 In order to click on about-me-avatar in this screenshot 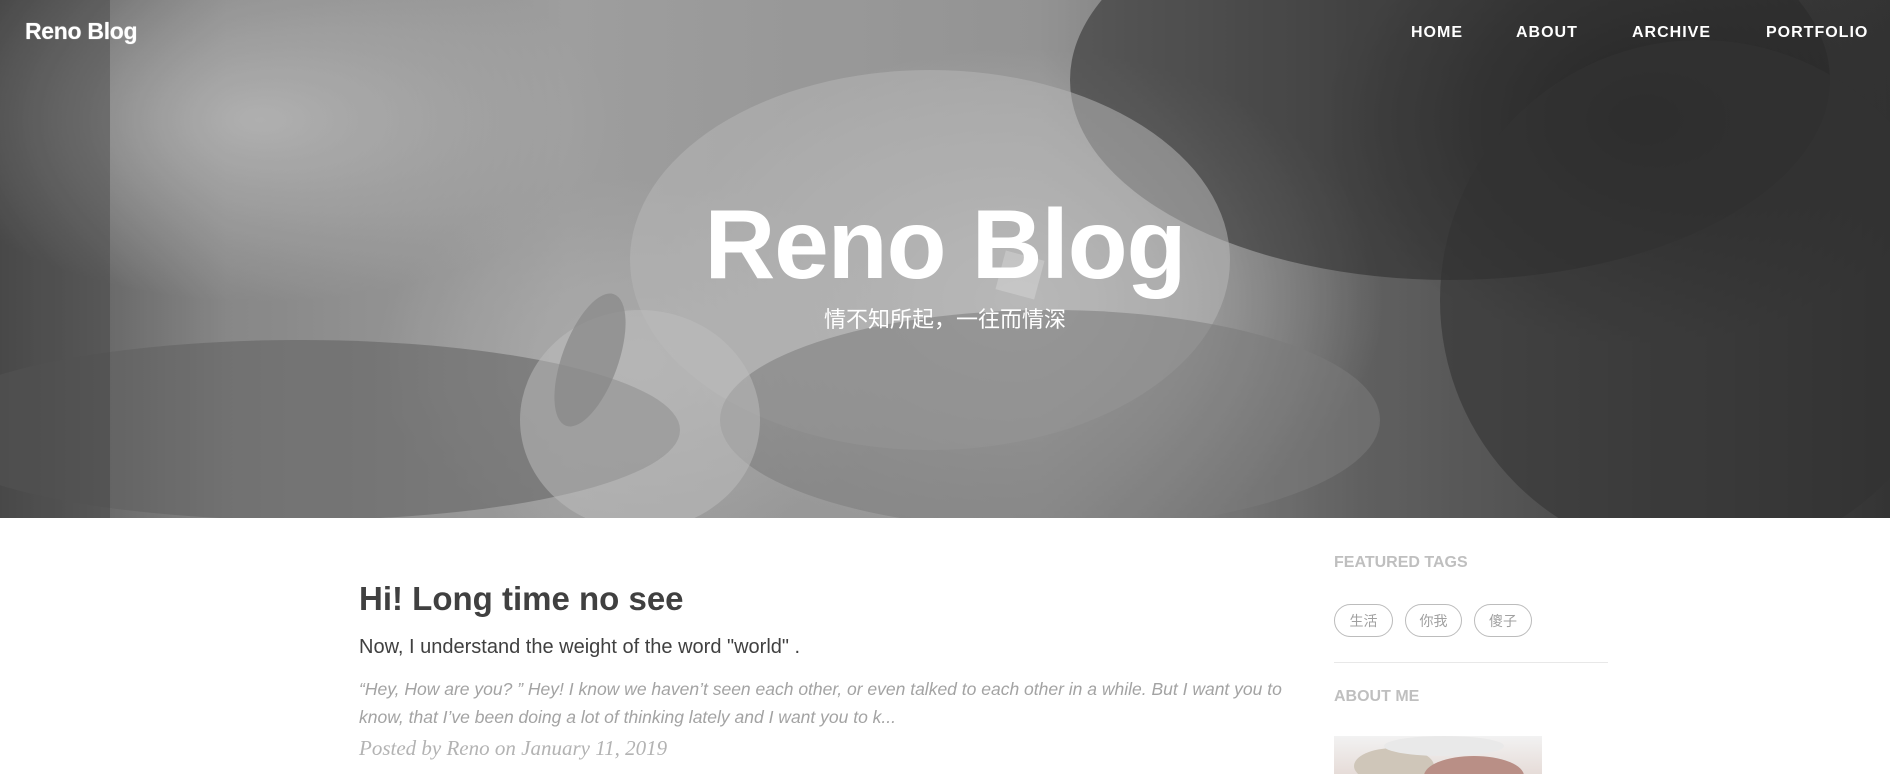, I will do `click(1438, 755)`.